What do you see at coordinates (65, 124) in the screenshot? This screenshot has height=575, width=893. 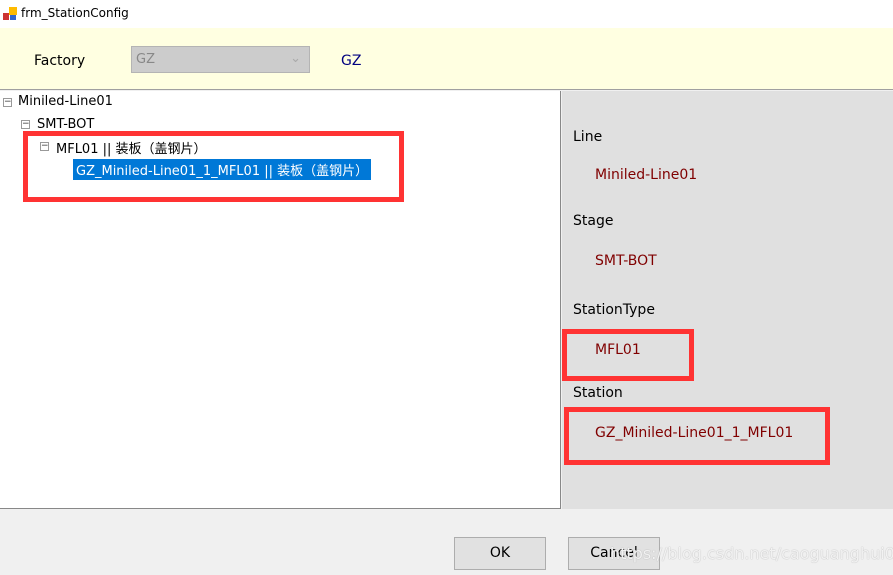 I see `tree-node-stage: SMT-BOT` at bounding box center [65, 124].